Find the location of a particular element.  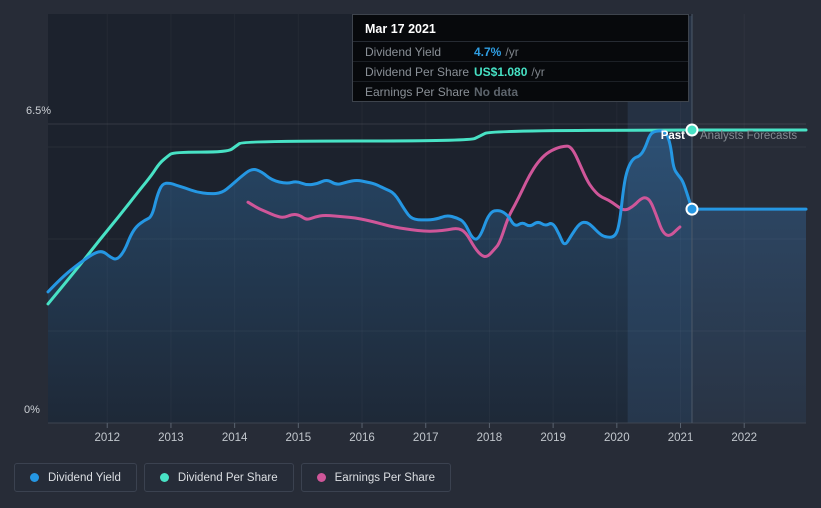

legend-label: Dividend Yield is located at coordinates (84, 477).